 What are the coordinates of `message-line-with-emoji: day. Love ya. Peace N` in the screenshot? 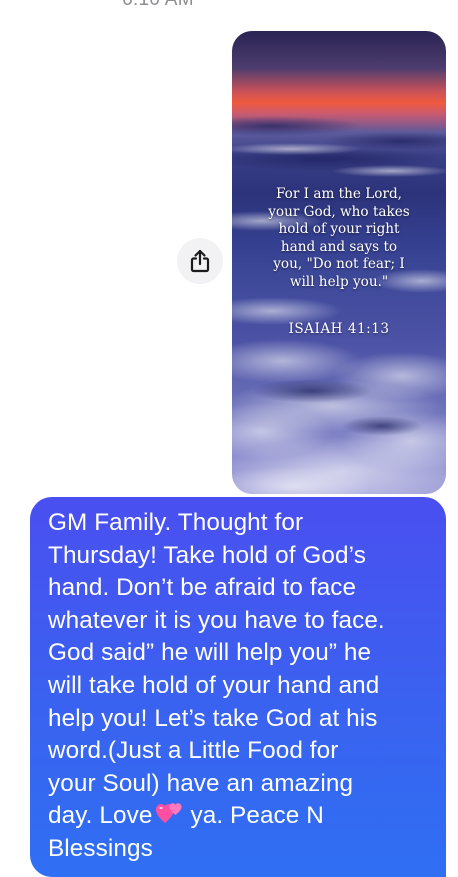 It's located at (240, 816).